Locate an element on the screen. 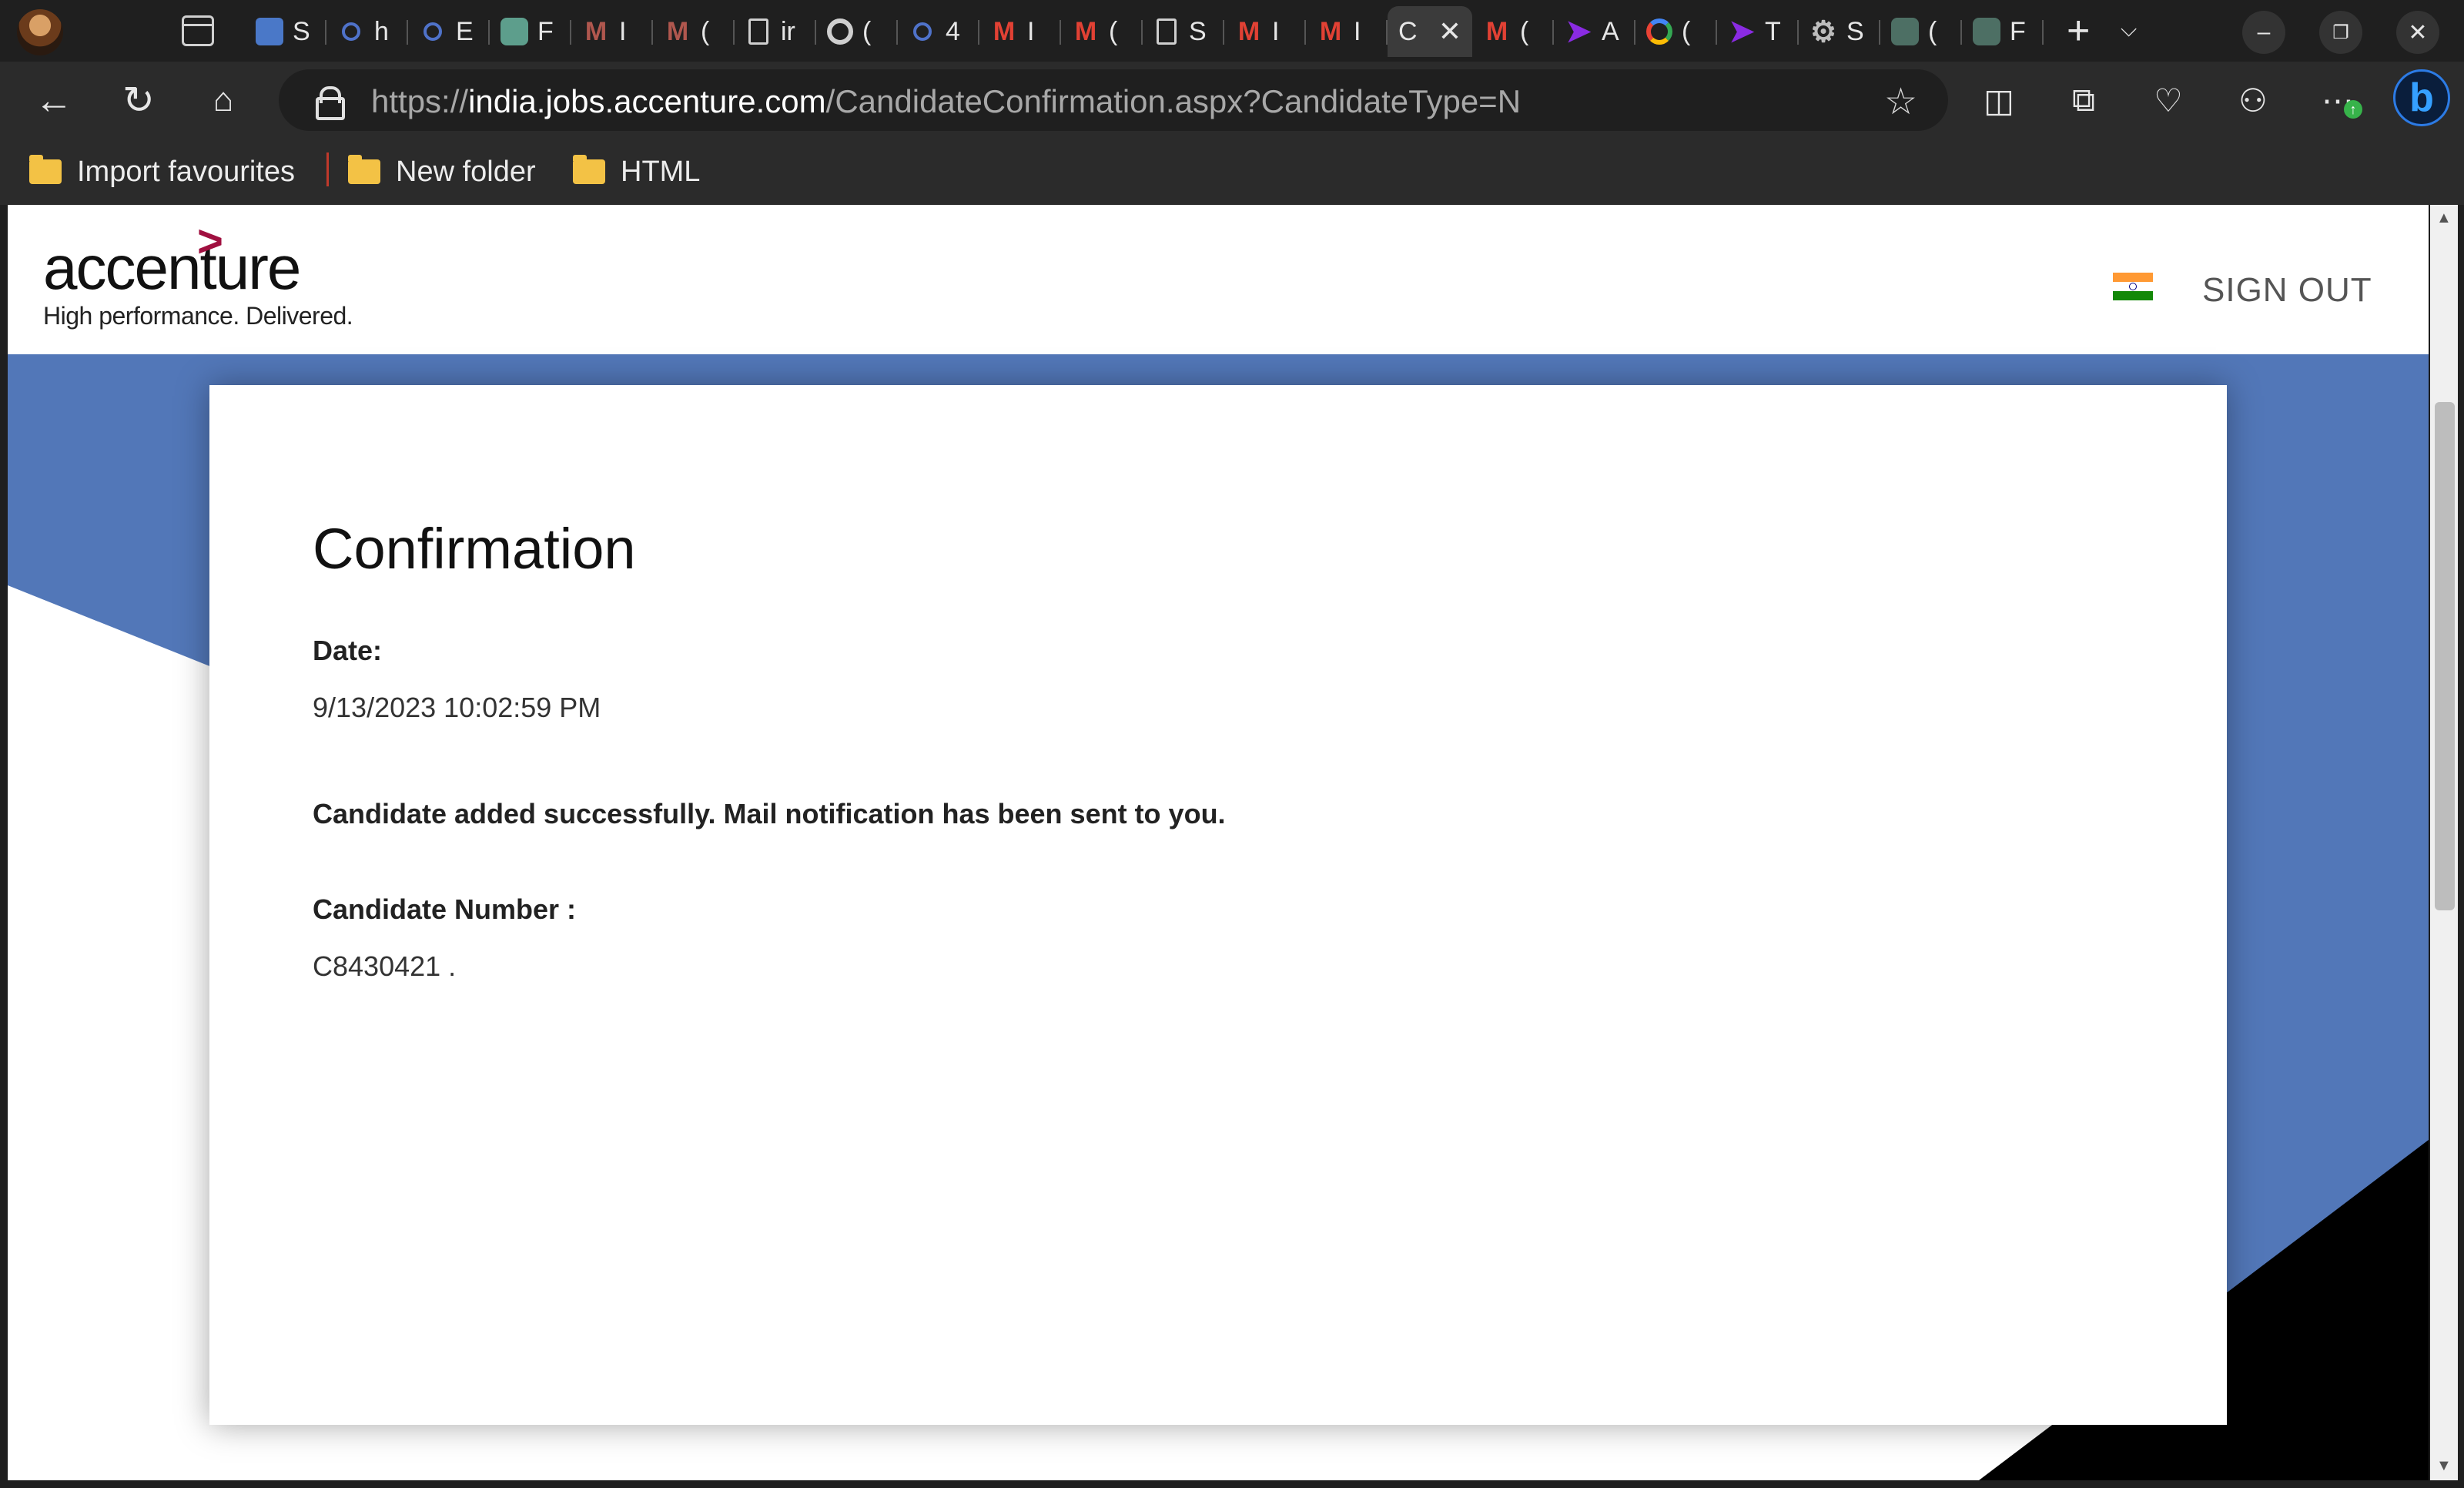 This screenshot has width=2464, height=1488. tab: ➤ T is located at coordinates (1758, 31).